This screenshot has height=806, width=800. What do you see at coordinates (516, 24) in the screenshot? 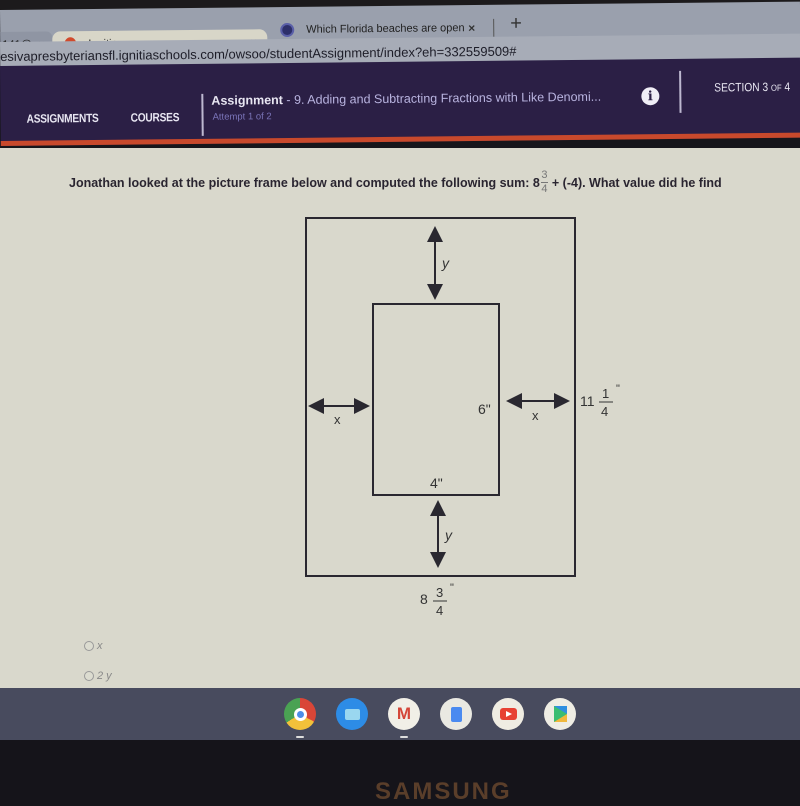
I see `new-tab-button: +` at bounding box center [516, 24].